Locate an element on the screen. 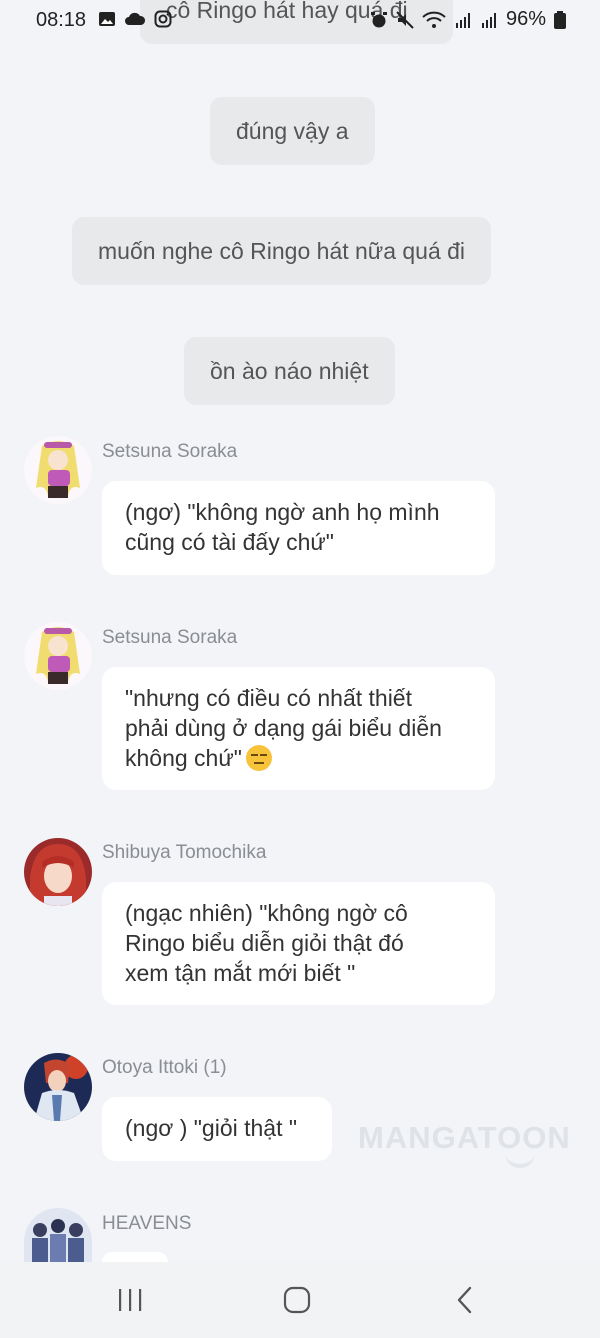 Image resolution: width=600 pixels, height=1338 pixels. message-line: Ringo biểu diễn giỏi thật đó is located at coordinates (264, 943).